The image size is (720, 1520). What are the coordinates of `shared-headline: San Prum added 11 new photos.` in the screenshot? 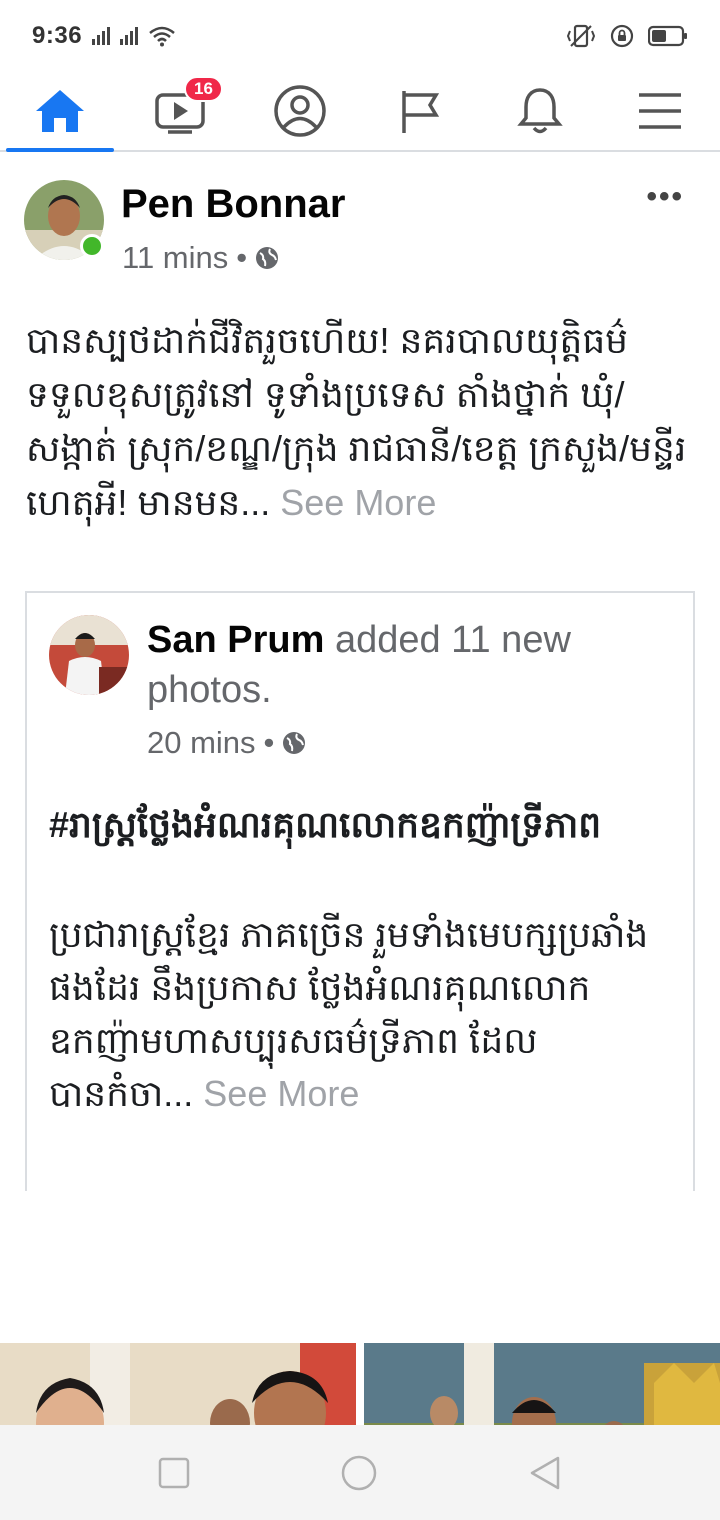 It's located at (407, 665).